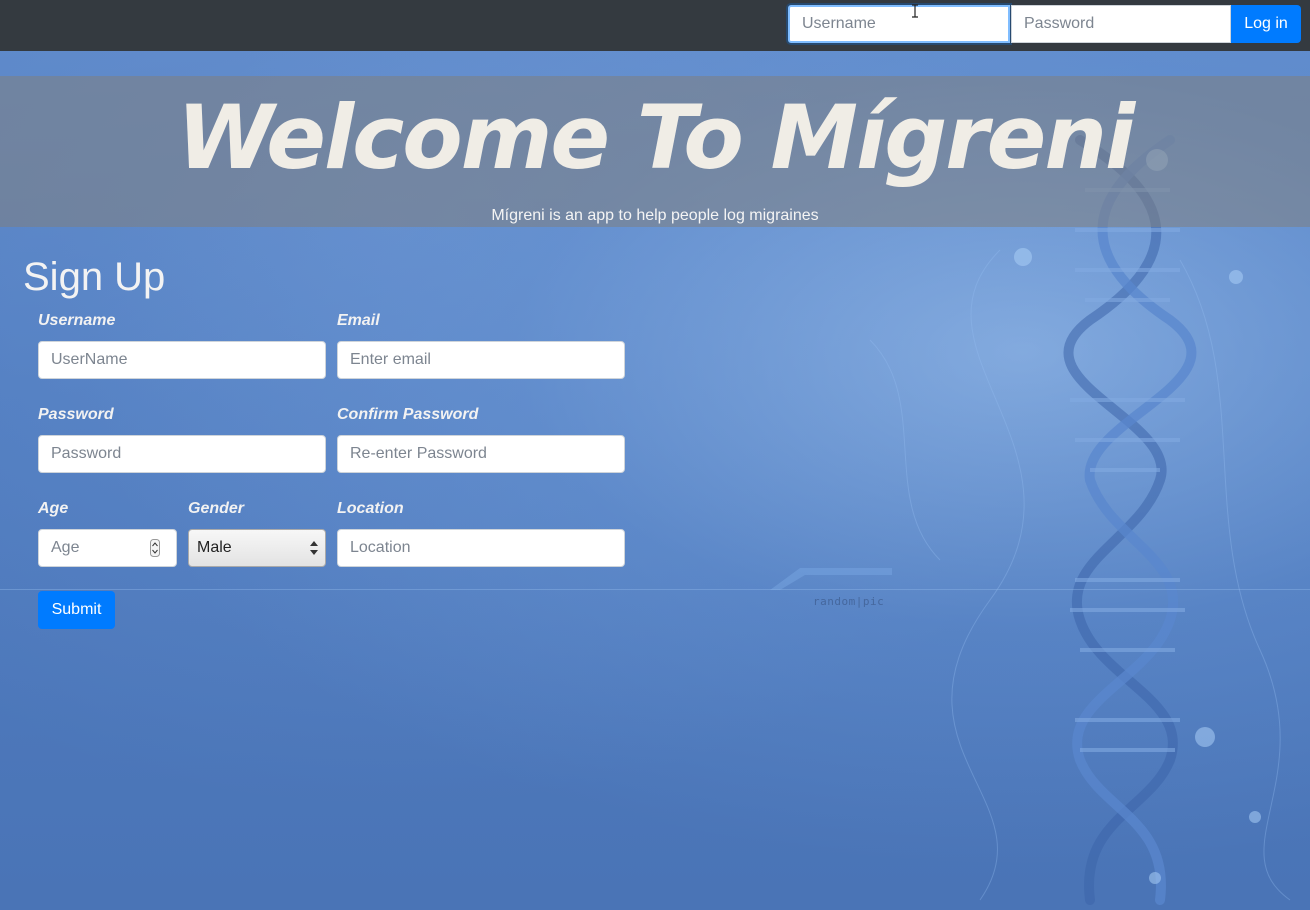 The image size is (1310, 910). Describe the element at coordinates (76, 610) in the screenshot. I see `submit-button: Submit` at that location.